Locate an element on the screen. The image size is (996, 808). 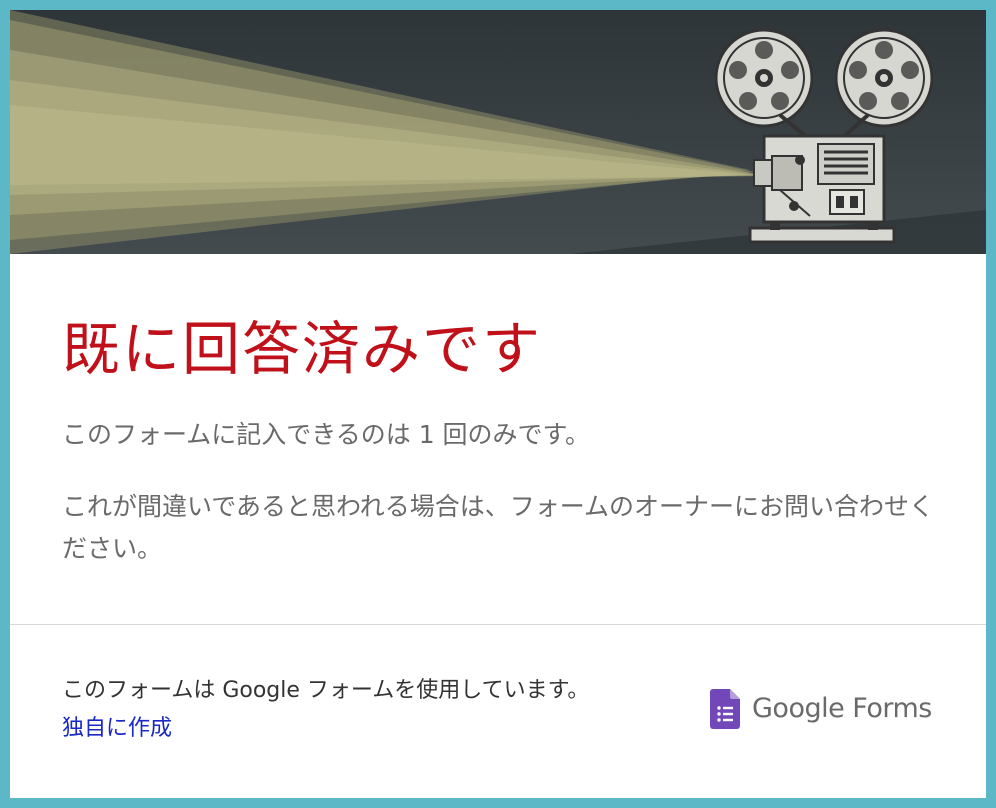
footer-divider is located at coordinates (498, 624).